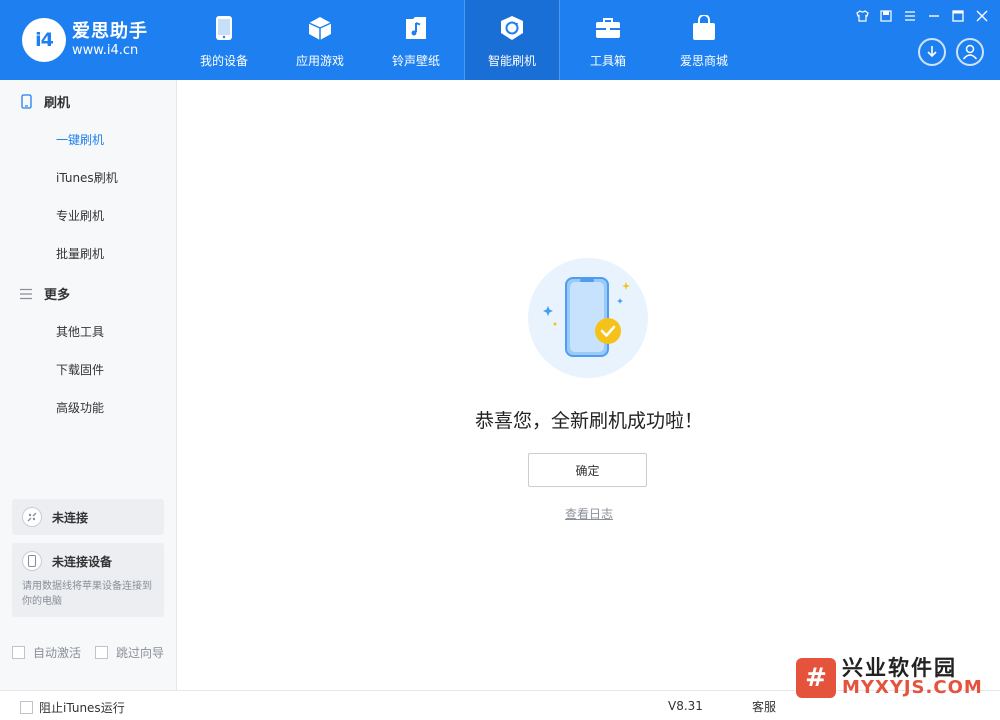  What do you see at coordinates (105, 50) in the screenshot?
I see `app-url: www.i4.cn` at bounding box center [105, 50].